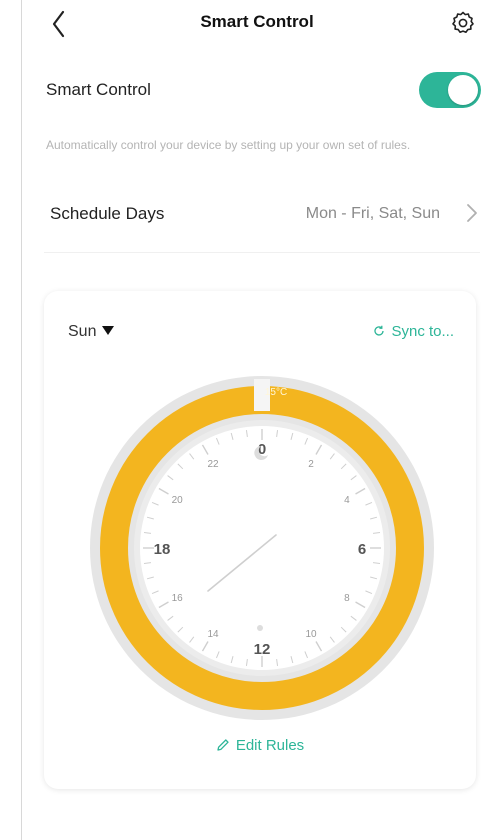 The width and height of the screenshot is (490, 840). What do you see at coordinates (82, 331) in the screenshot?
I see `day-selector-value: Sun` at bounding box center [82, 331].